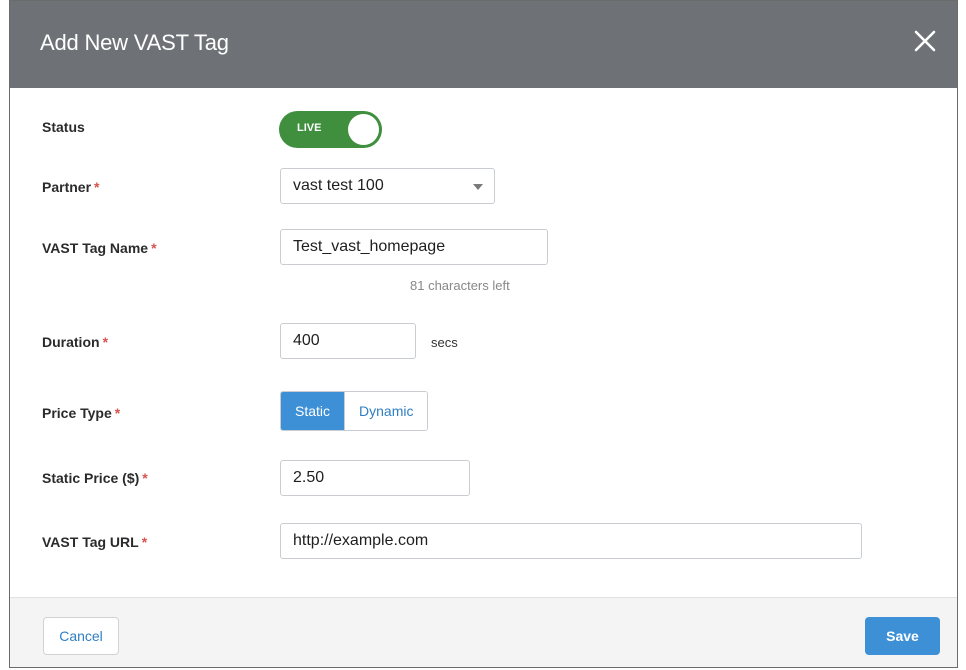  Describe the element at coordinates (902, 636) in the screenshot. I see `save-button: Save` at that location.